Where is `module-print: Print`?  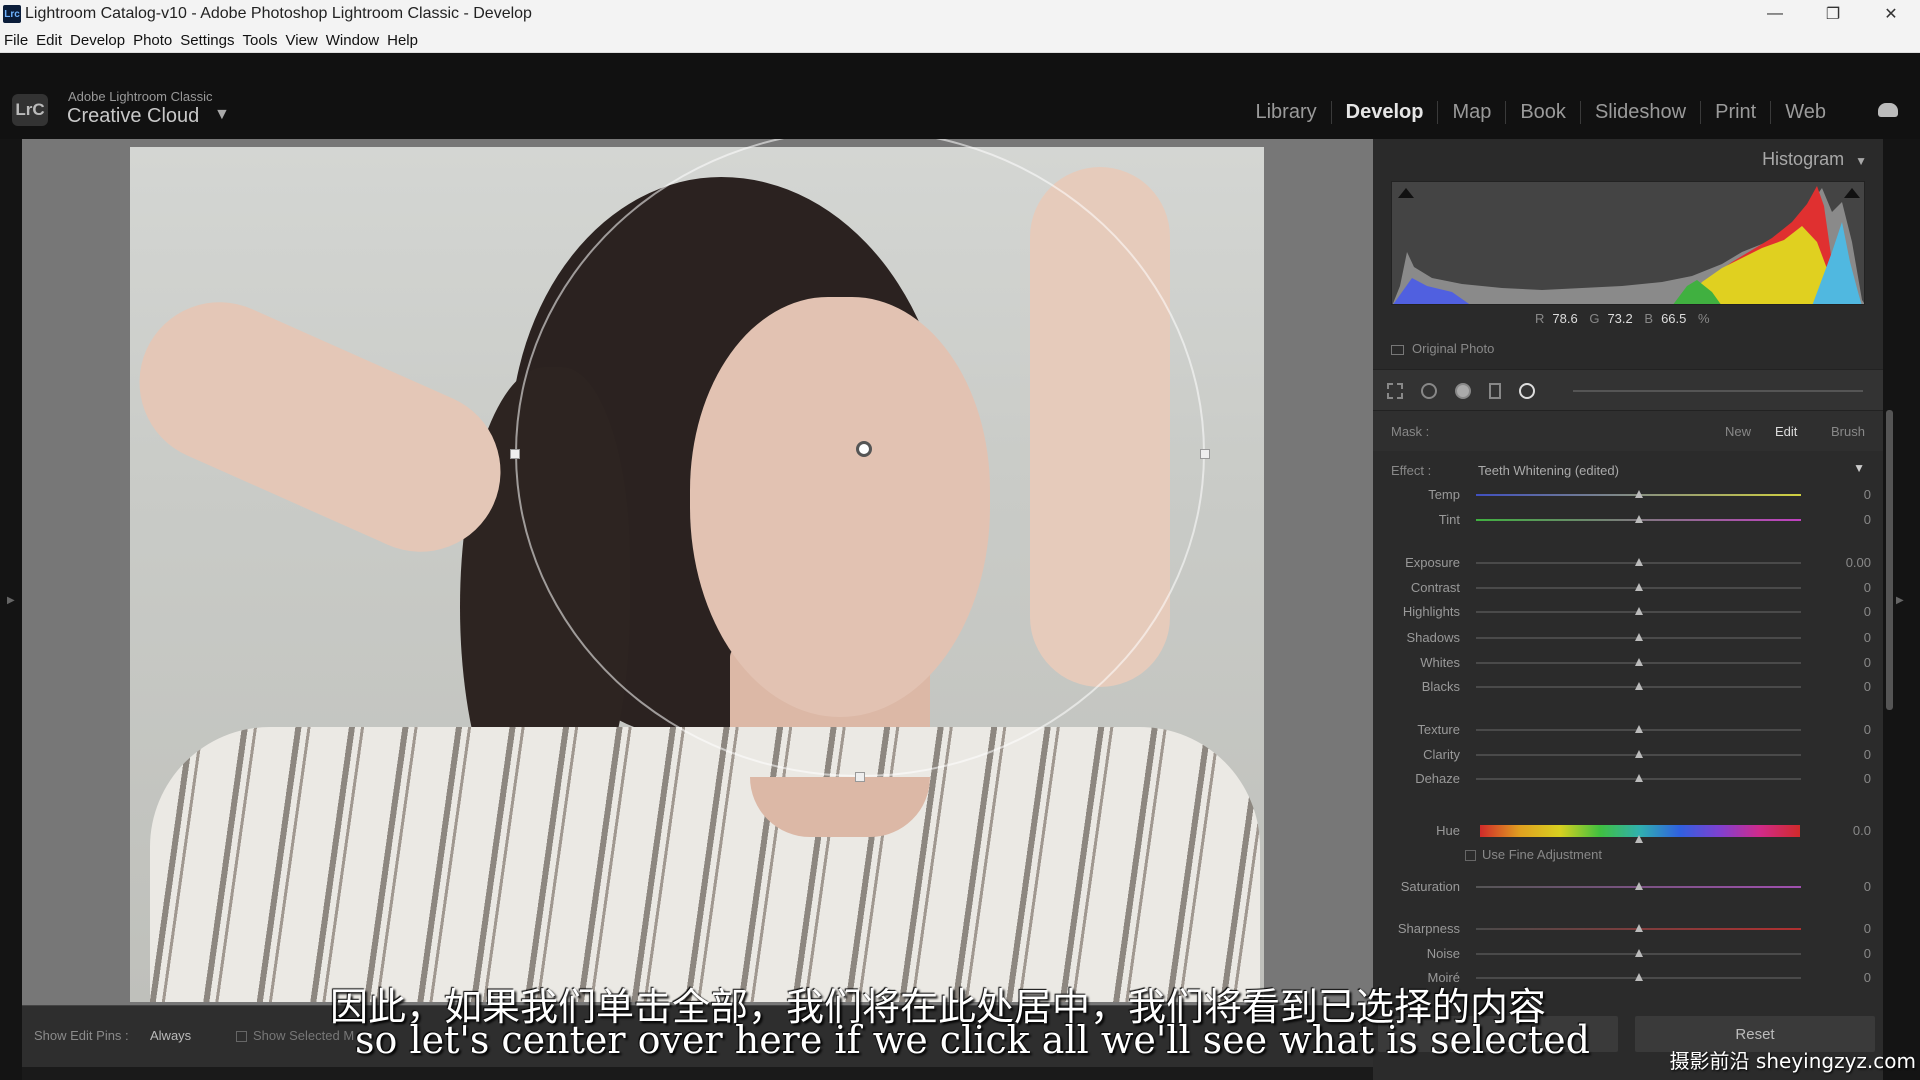
module-print: Print is located at coordinates (1736, 112).